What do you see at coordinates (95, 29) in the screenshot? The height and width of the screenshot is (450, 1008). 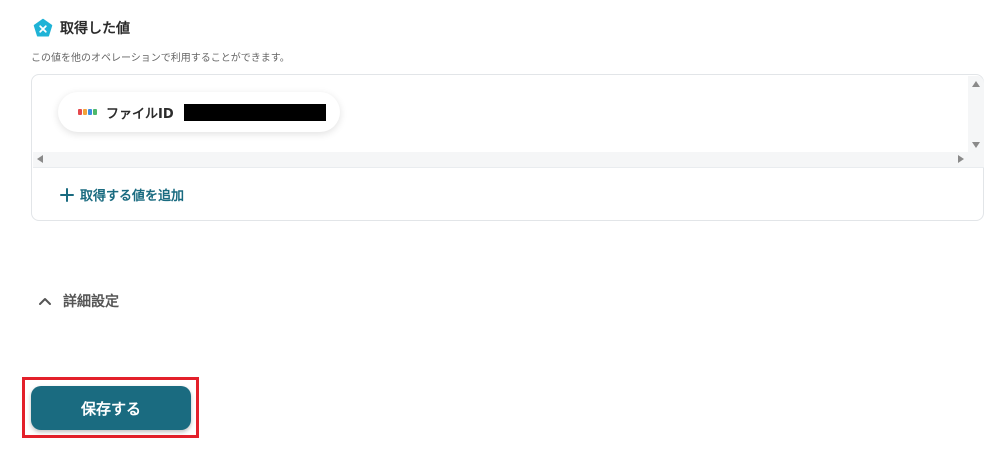 I see `section-title: 取得した値` at bounding box center [95, 29].